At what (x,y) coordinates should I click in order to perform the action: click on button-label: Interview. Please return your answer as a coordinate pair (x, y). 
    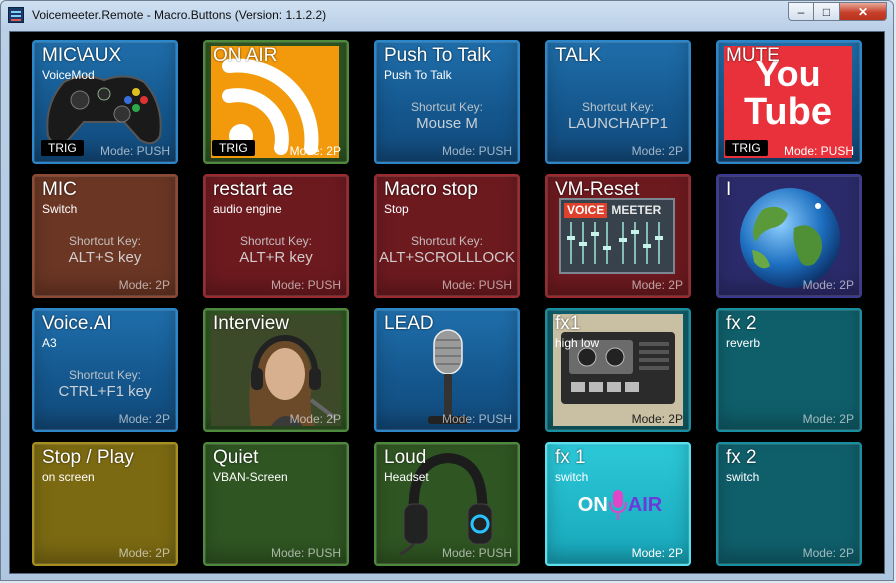
    Looking at the image, I should click on (251, 323).